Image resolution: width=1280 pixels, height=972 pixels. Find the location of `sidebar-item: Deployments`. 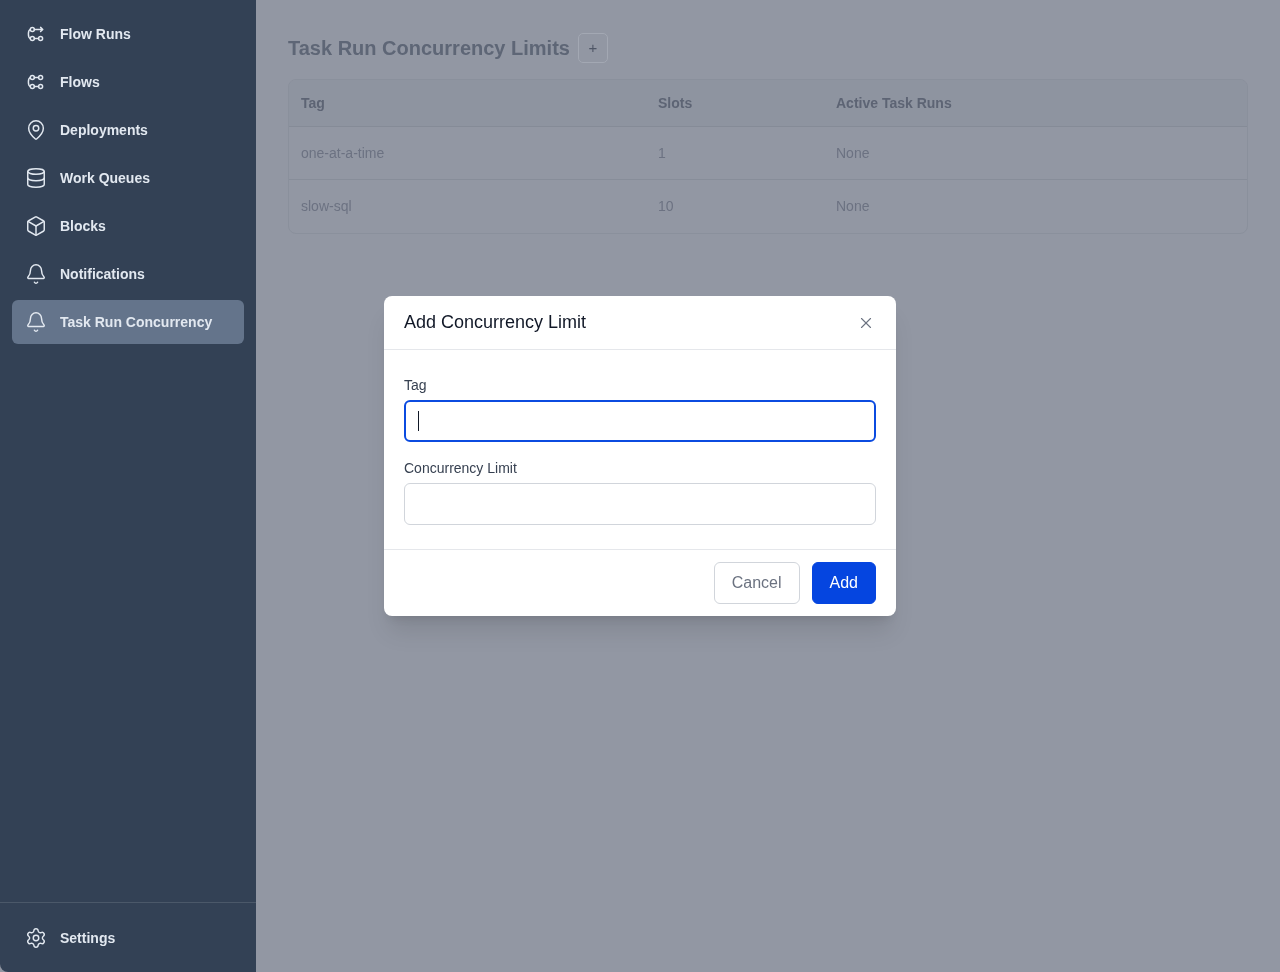

sidebar-item: Deployments is located at coordinates (128, 130).